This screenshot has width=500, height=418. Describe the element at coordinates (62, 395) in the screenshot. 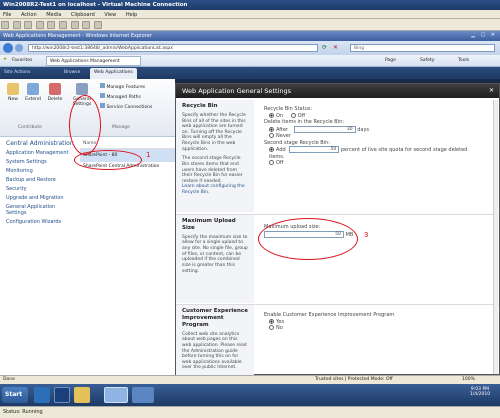

I see `powershell-icon` at that location.